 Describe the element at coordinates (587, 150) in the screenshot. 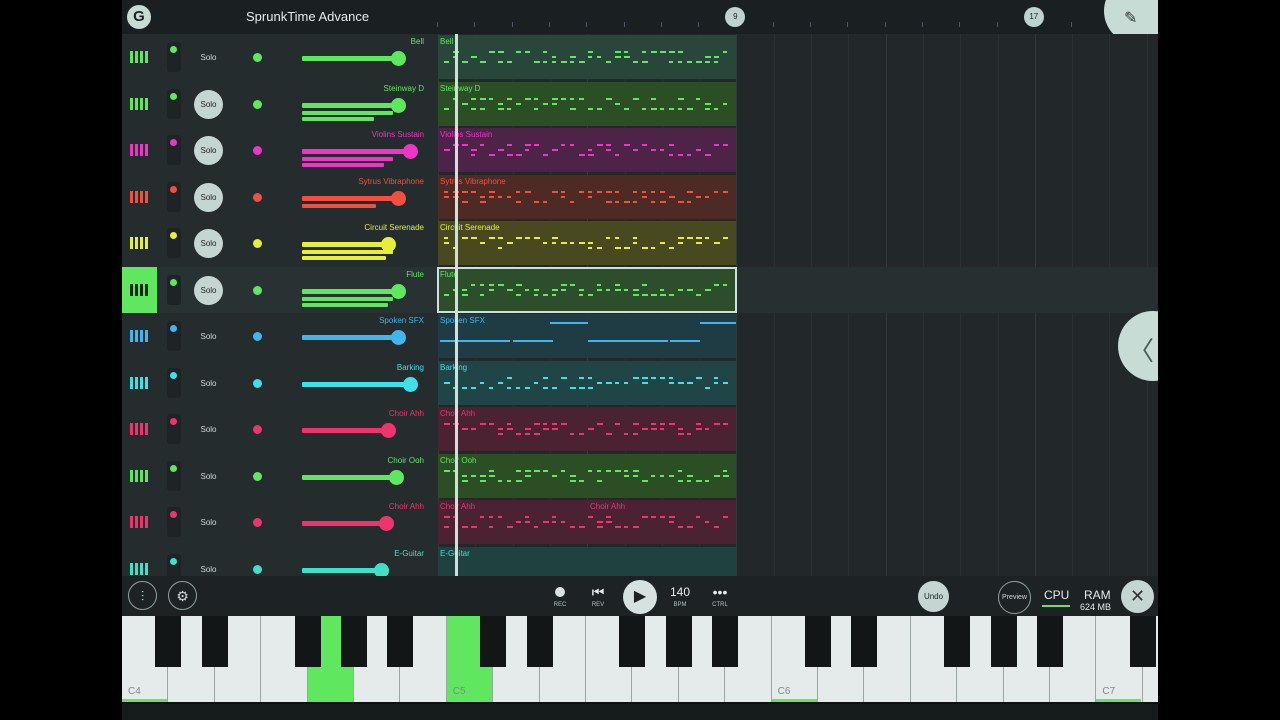

I see `pattern-clip: Violins Sustain` at that location.